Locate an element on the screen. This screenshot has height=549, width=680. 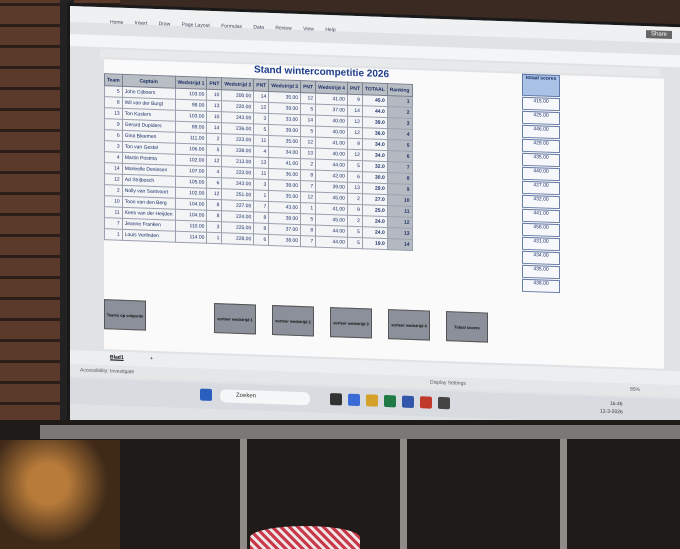
table-cell: 19.0 is located at coordinates (375, 243).